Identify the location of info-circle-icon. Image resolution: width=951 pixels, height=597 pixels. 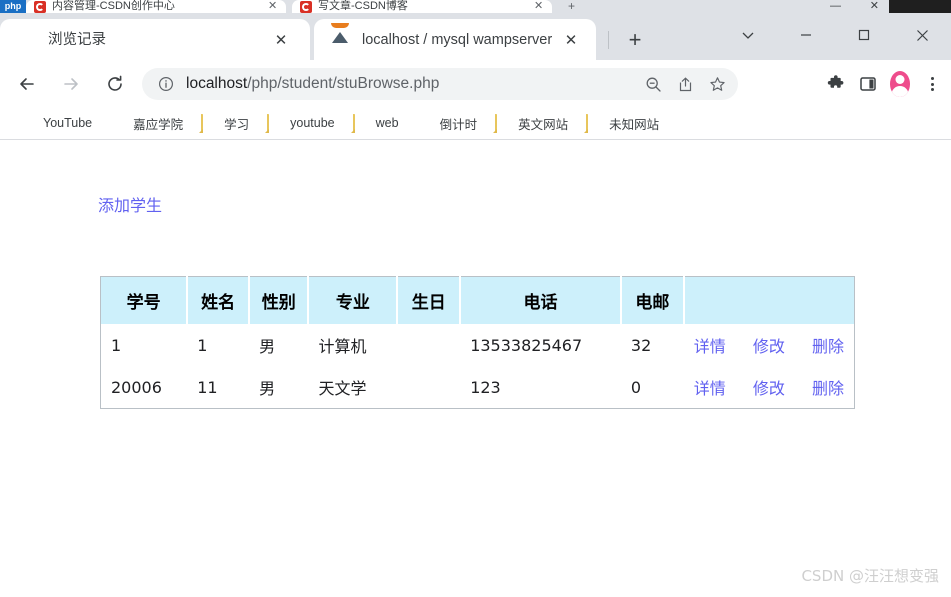
(166, 84).